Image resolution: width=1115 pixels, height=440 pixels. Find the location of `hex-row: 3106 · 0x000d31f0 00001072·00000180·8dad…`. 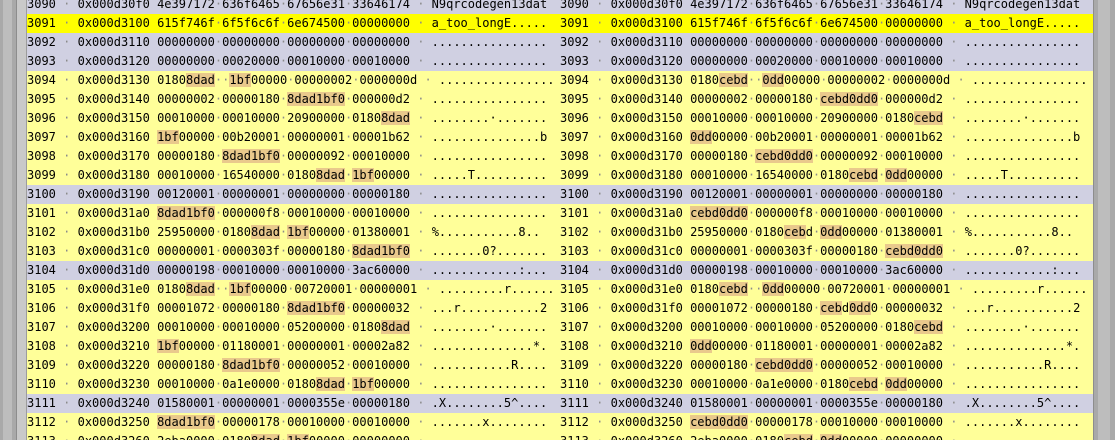

hex-row: 3106 · 0x000d31f0 00001072·00000180·8dad… is located at coordinates (293, 308).